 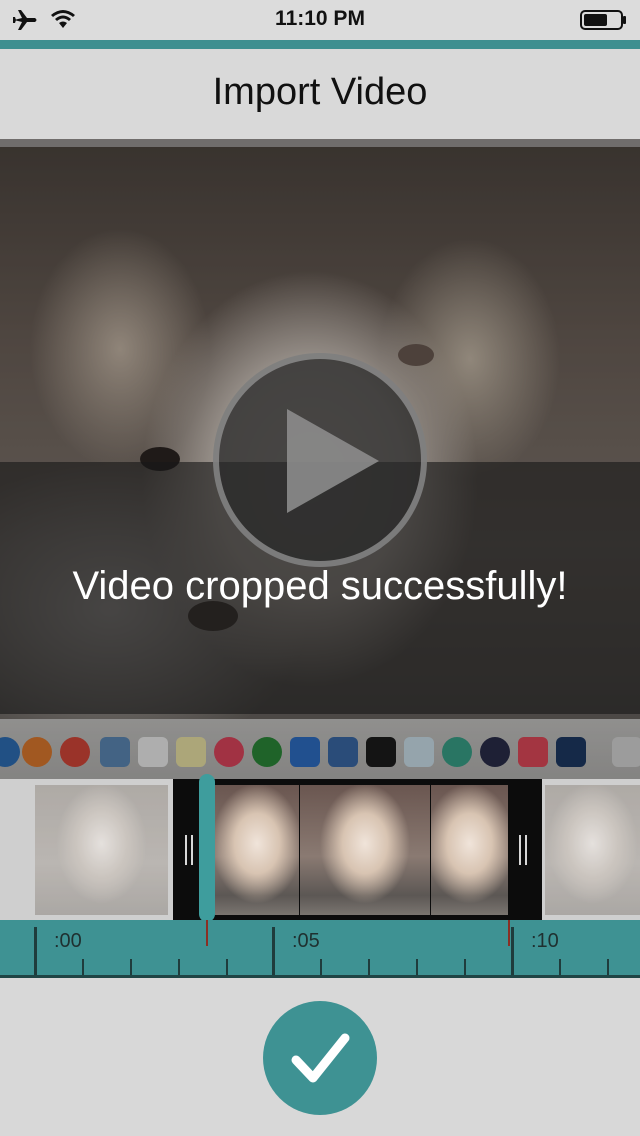 I want to click on status-bar: 11:10 PM, so click(x=320, y=20).